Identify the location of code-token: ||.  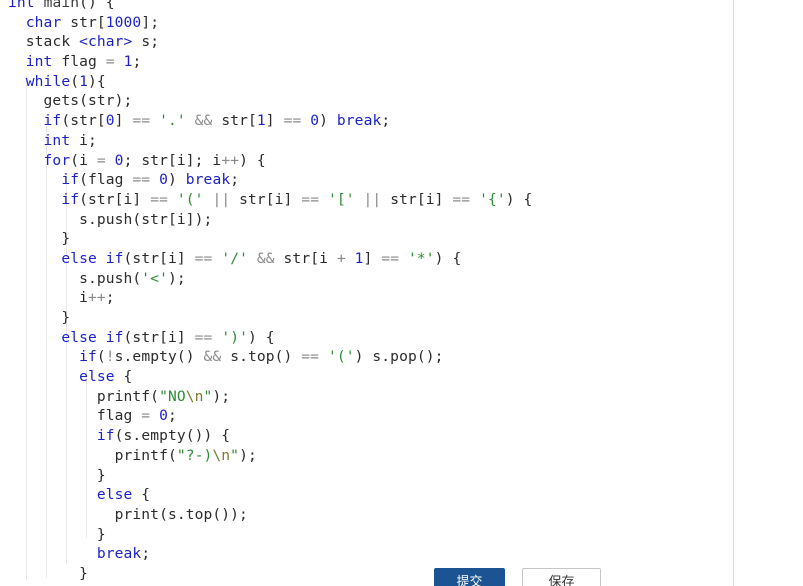
(221, 199).